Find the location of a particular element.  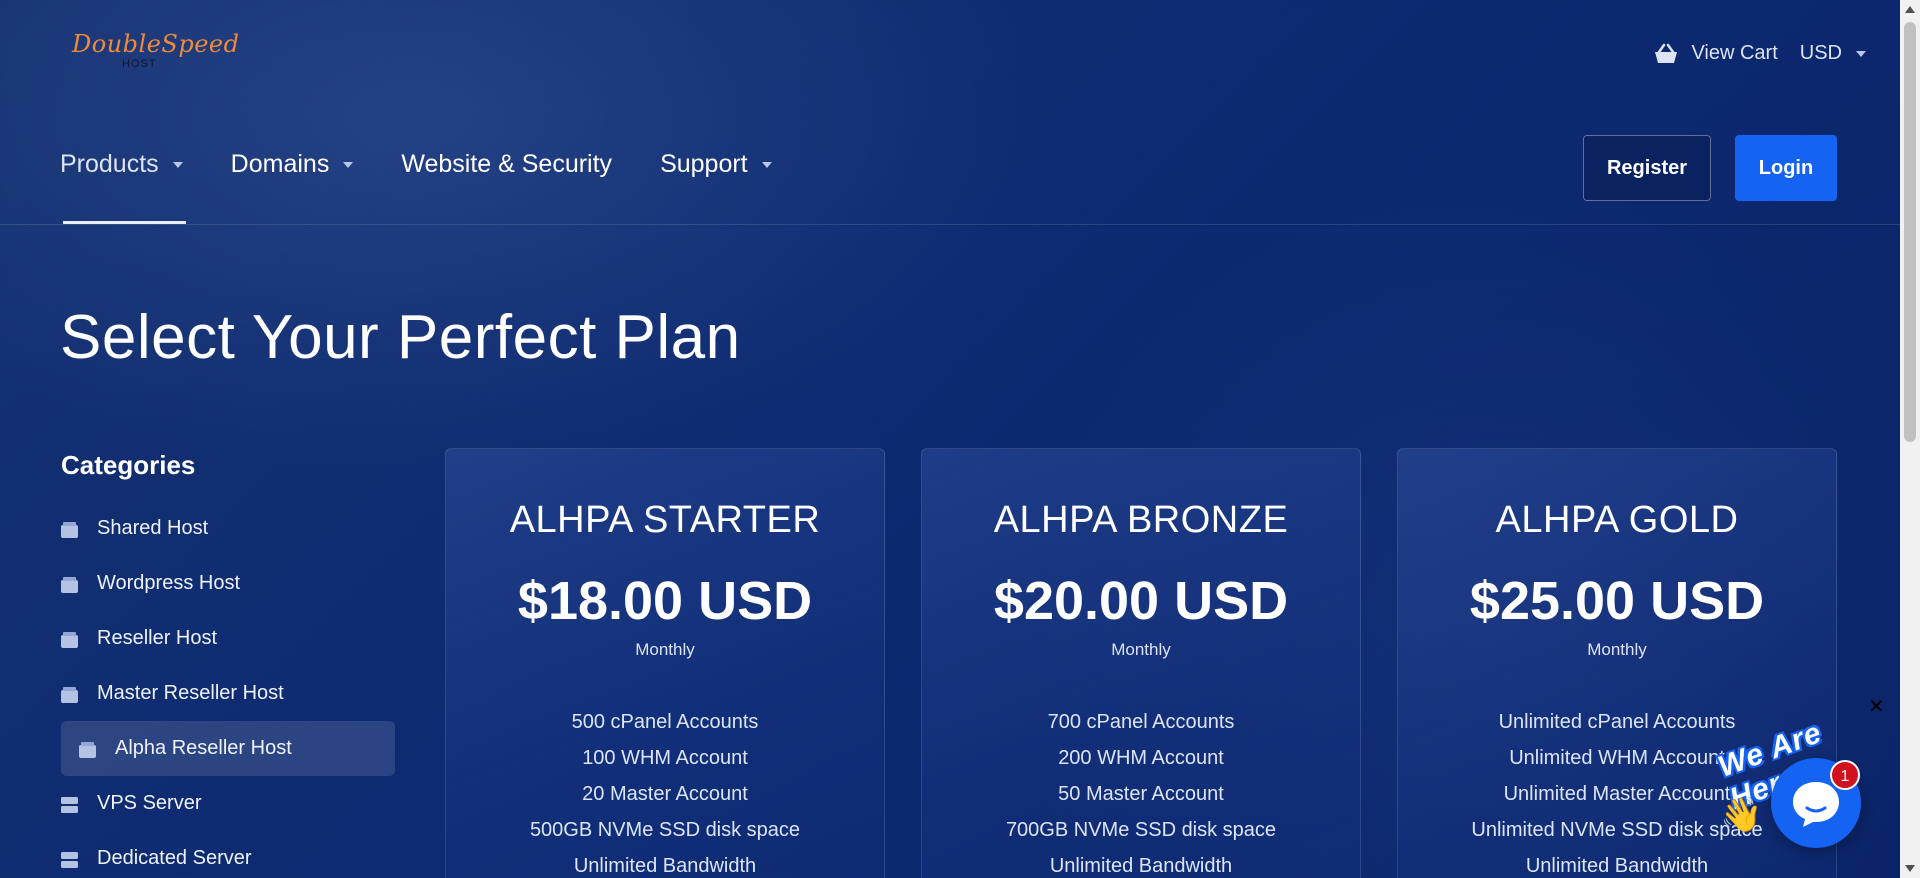

sidebar-heading: Categories is located at coordinates (128, 465).